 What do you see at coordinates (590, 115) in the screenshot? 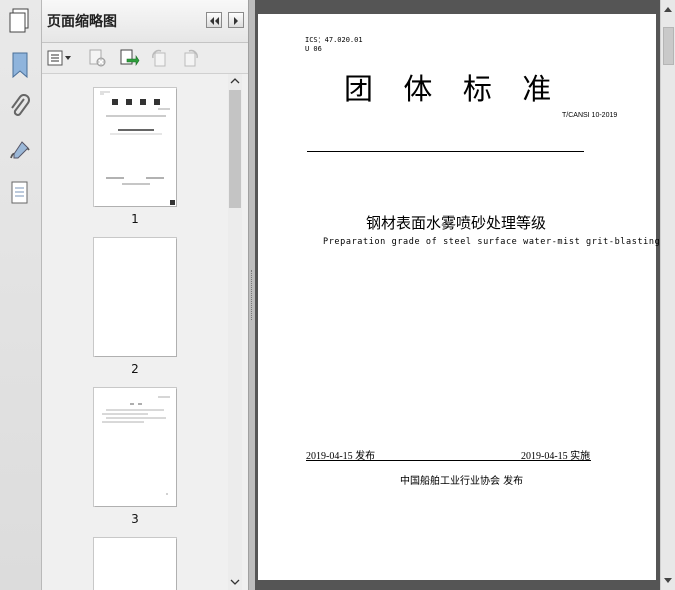
I see `standard-code: T/CANSI 10-2019` at bounding box center [590, 115].